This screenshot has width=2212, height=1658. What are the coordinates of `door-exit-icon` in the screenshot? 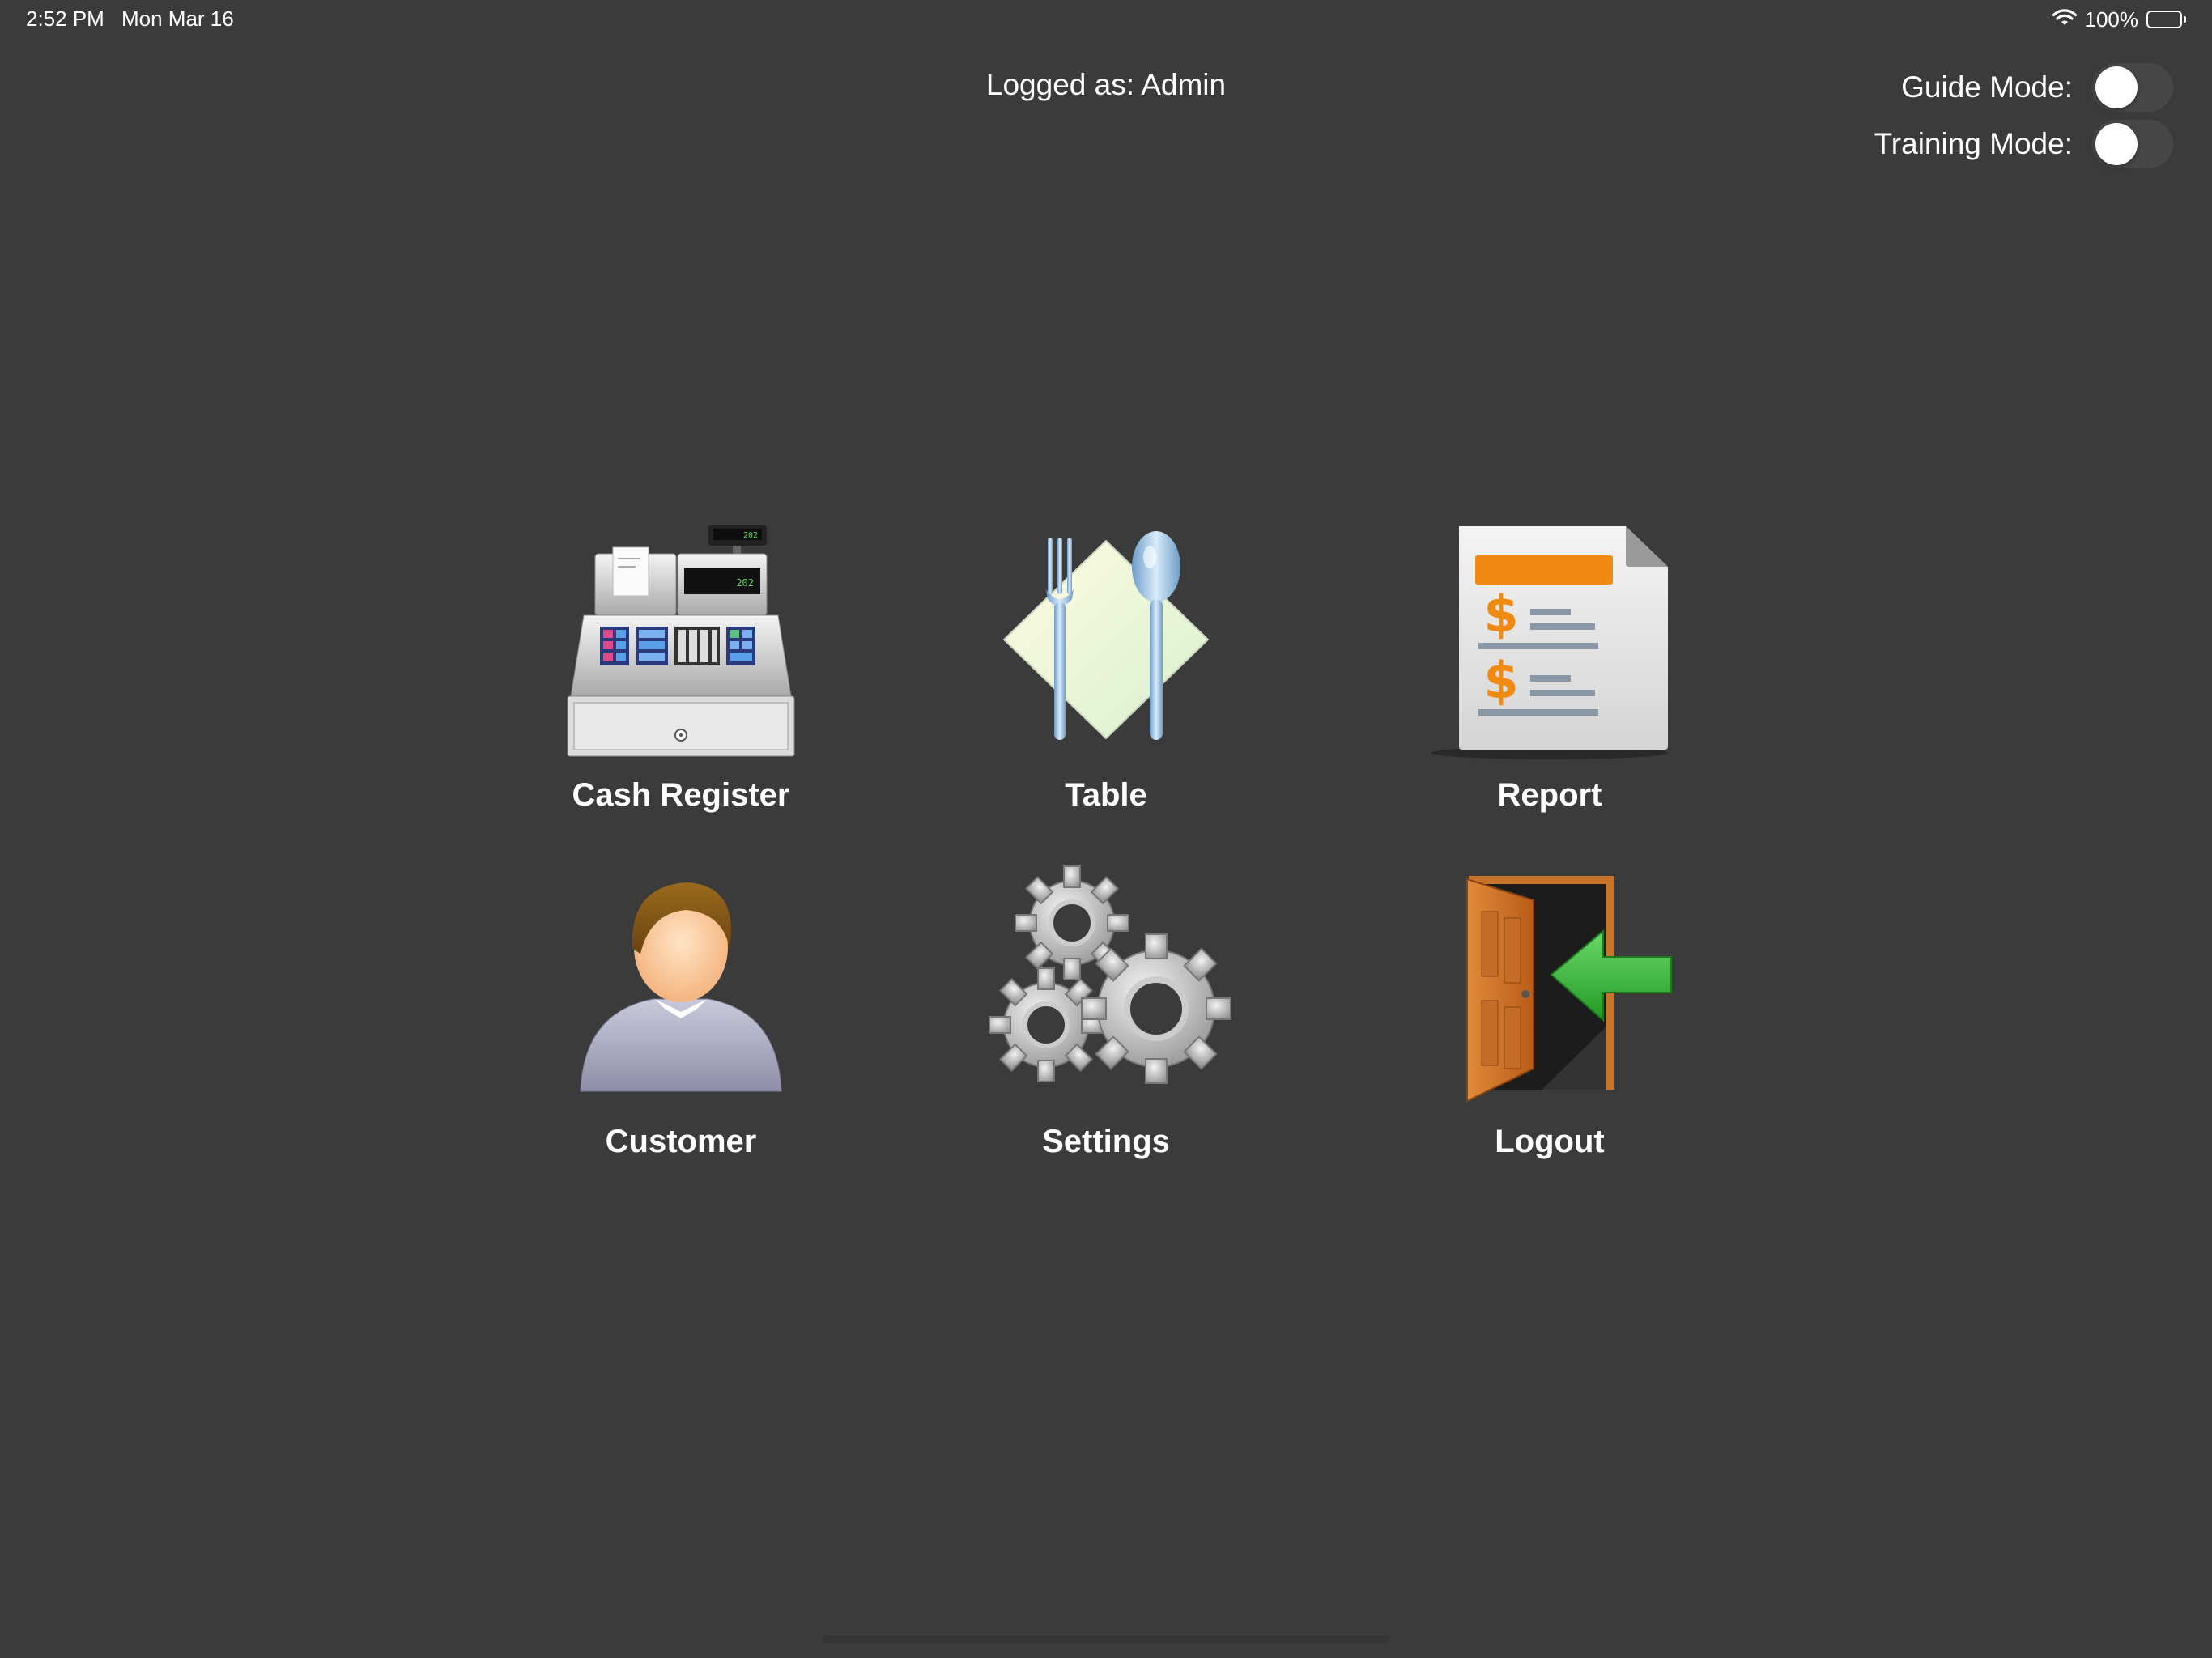 It's located at (1549, 986).